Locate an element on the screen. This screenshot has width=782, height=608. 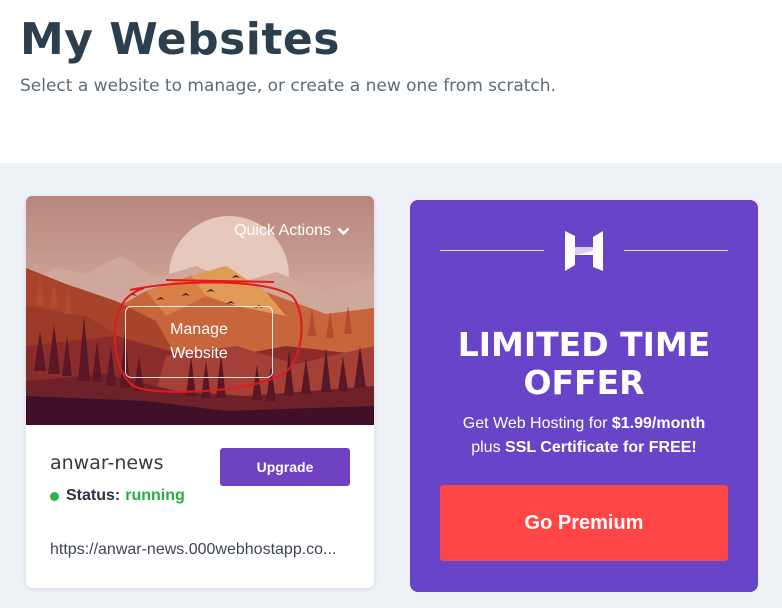
promo-desc-prefix: Get Web Hosting for is located at coordinates (537, 423).